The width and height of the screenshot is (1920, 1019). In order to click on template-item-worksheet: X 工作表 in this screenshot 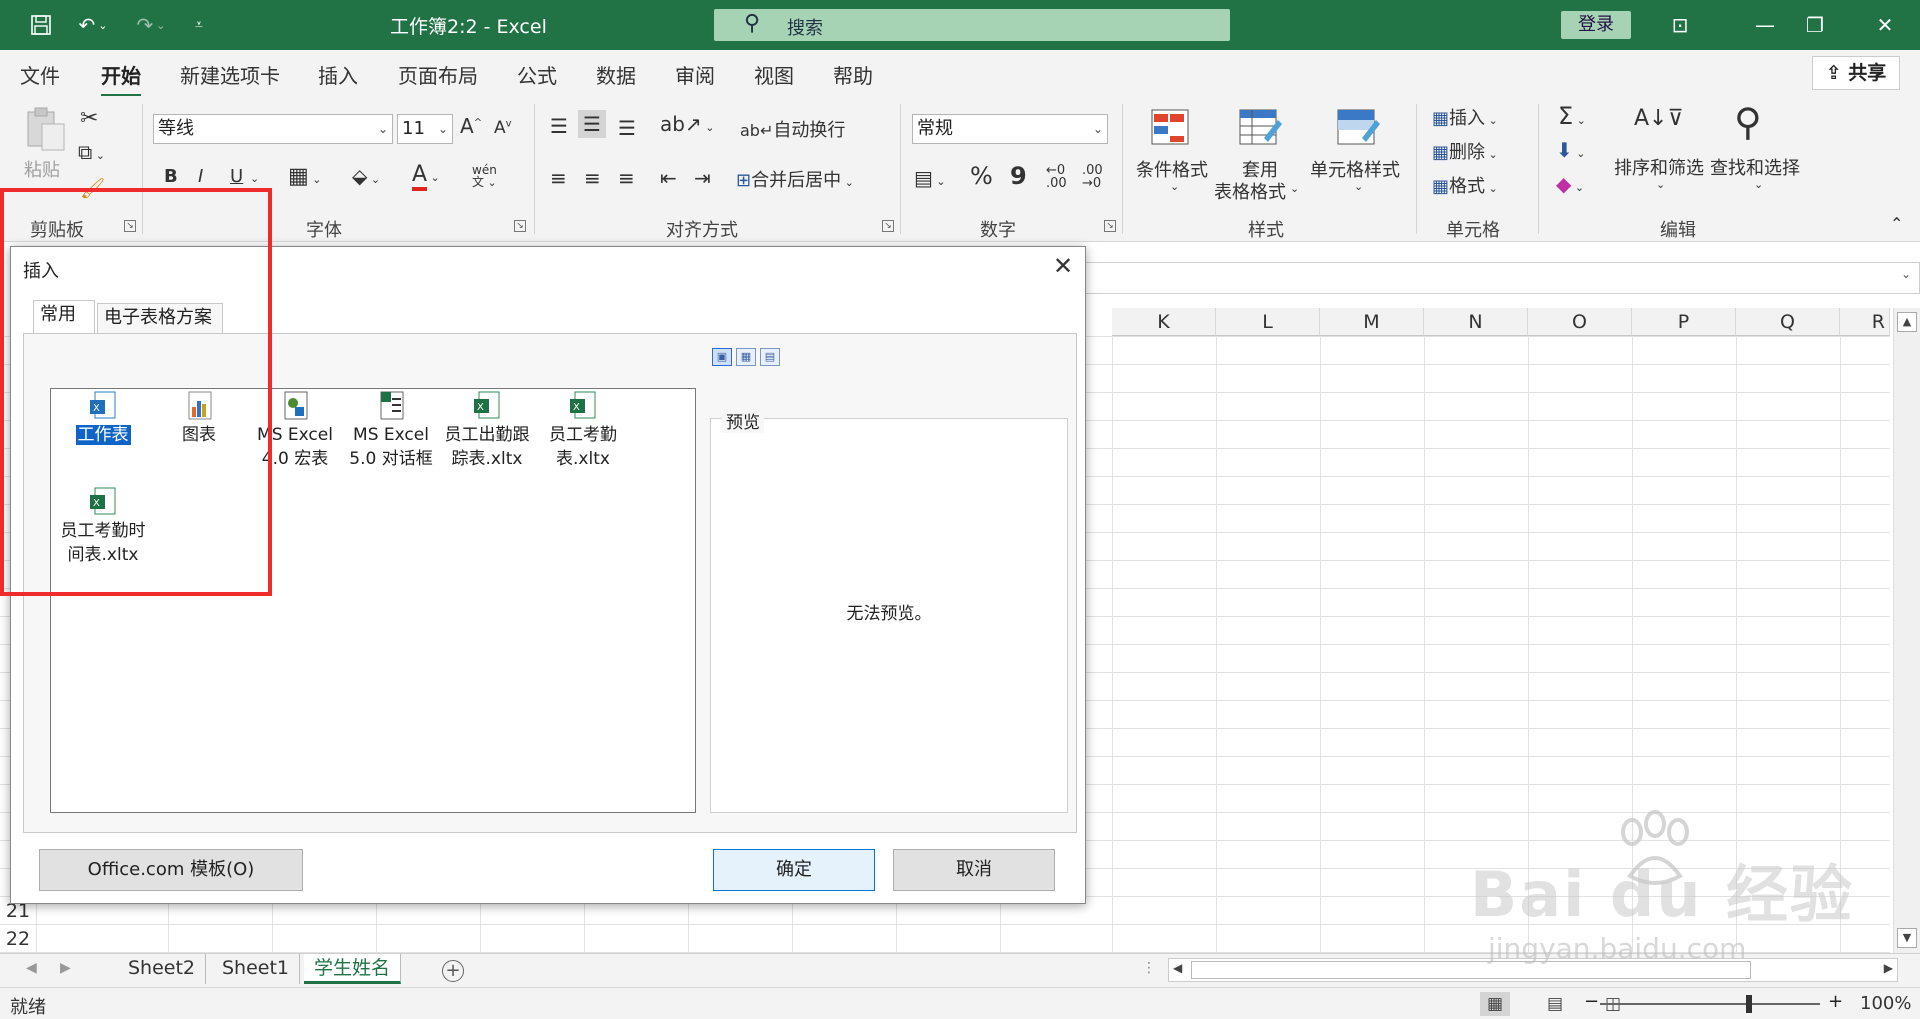, I will do `click(103, 419)`.